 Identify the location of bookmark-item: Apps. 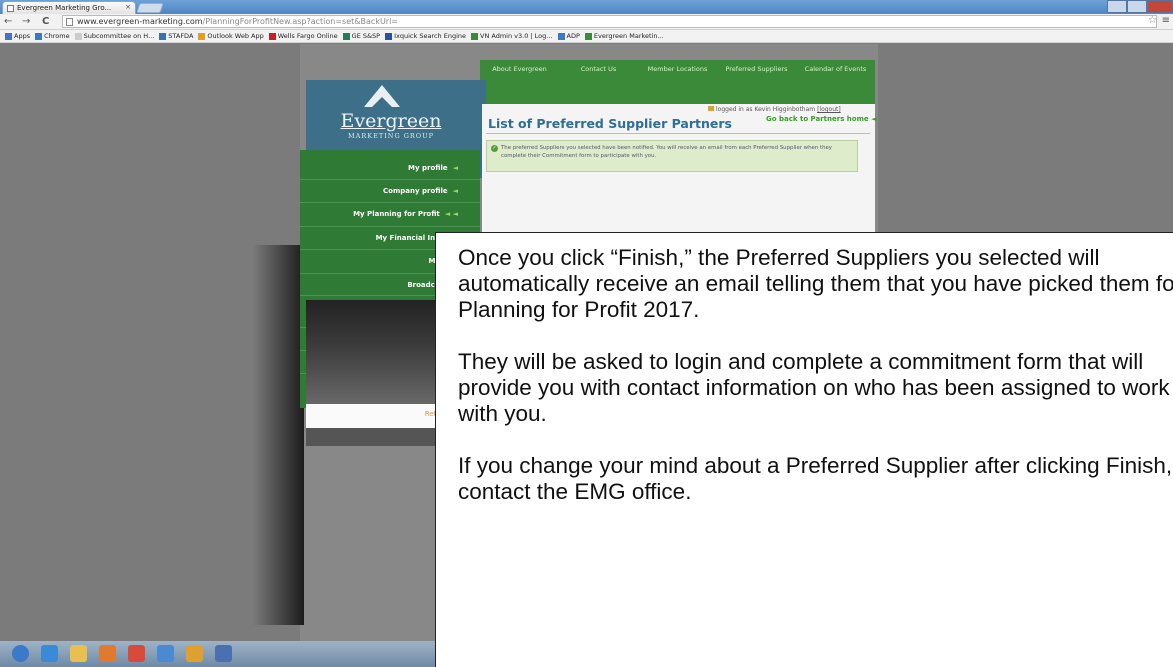
(17, 36).